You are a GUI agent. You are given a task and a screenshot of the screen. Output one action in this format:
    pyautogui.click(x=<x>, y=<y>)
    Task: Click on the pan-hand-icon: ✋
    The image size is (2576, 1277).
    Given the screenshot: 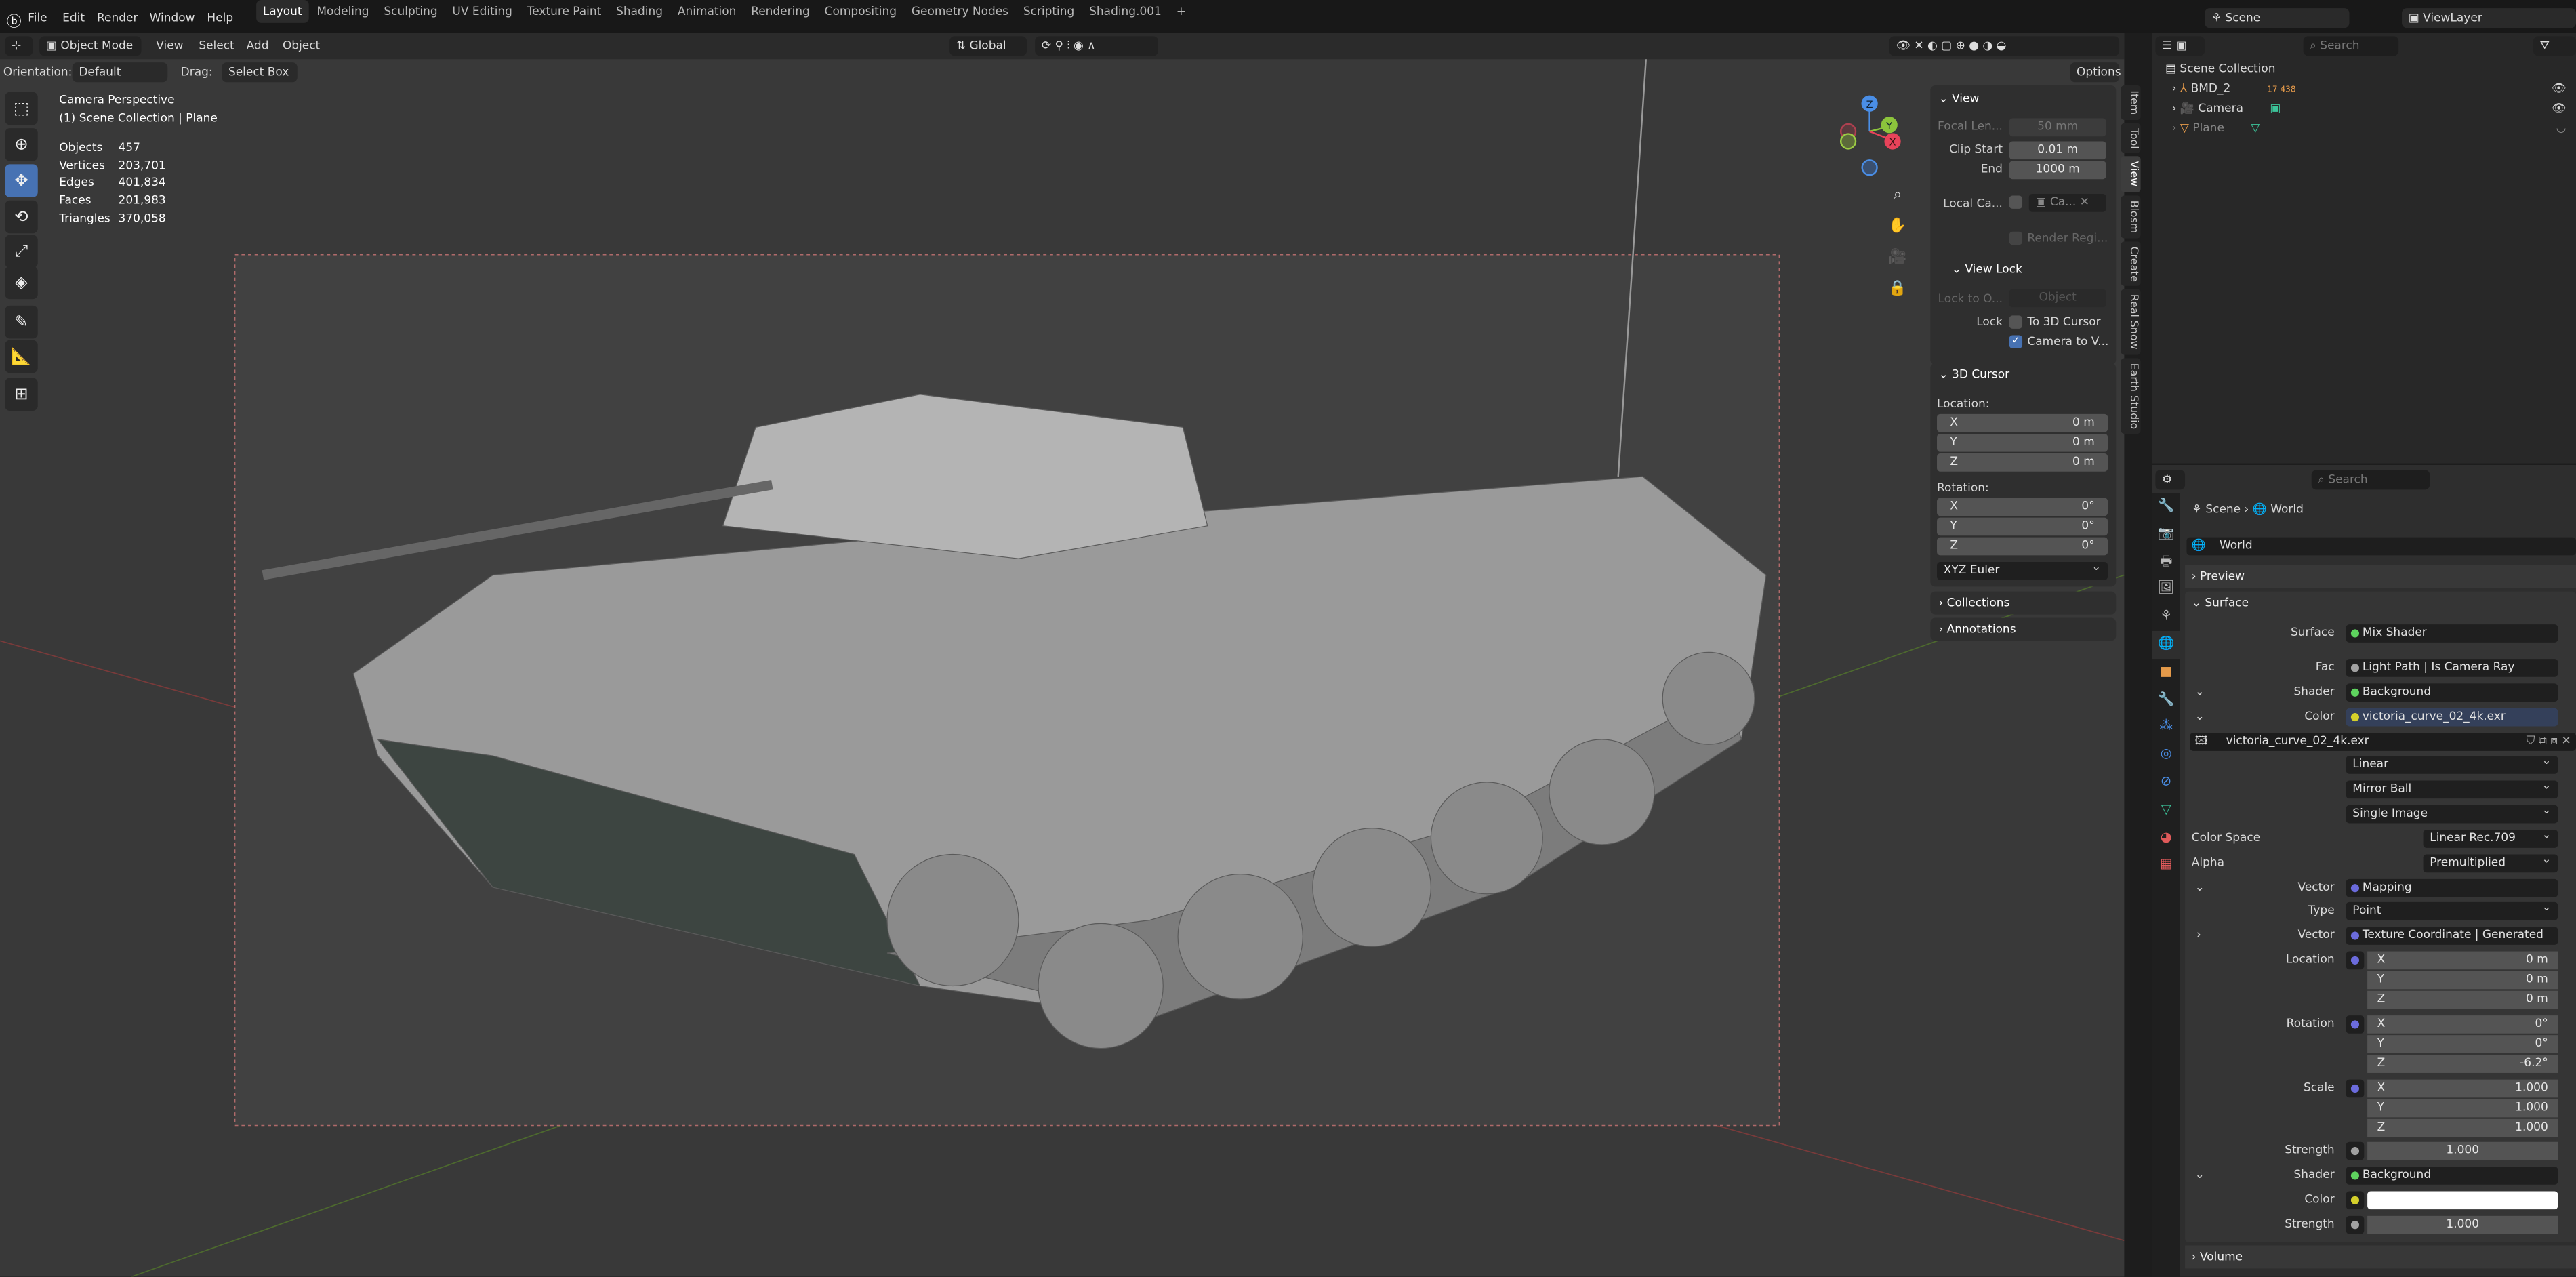 What is the action you would take?
    pyautogui.click(x=1898, y=228)
    